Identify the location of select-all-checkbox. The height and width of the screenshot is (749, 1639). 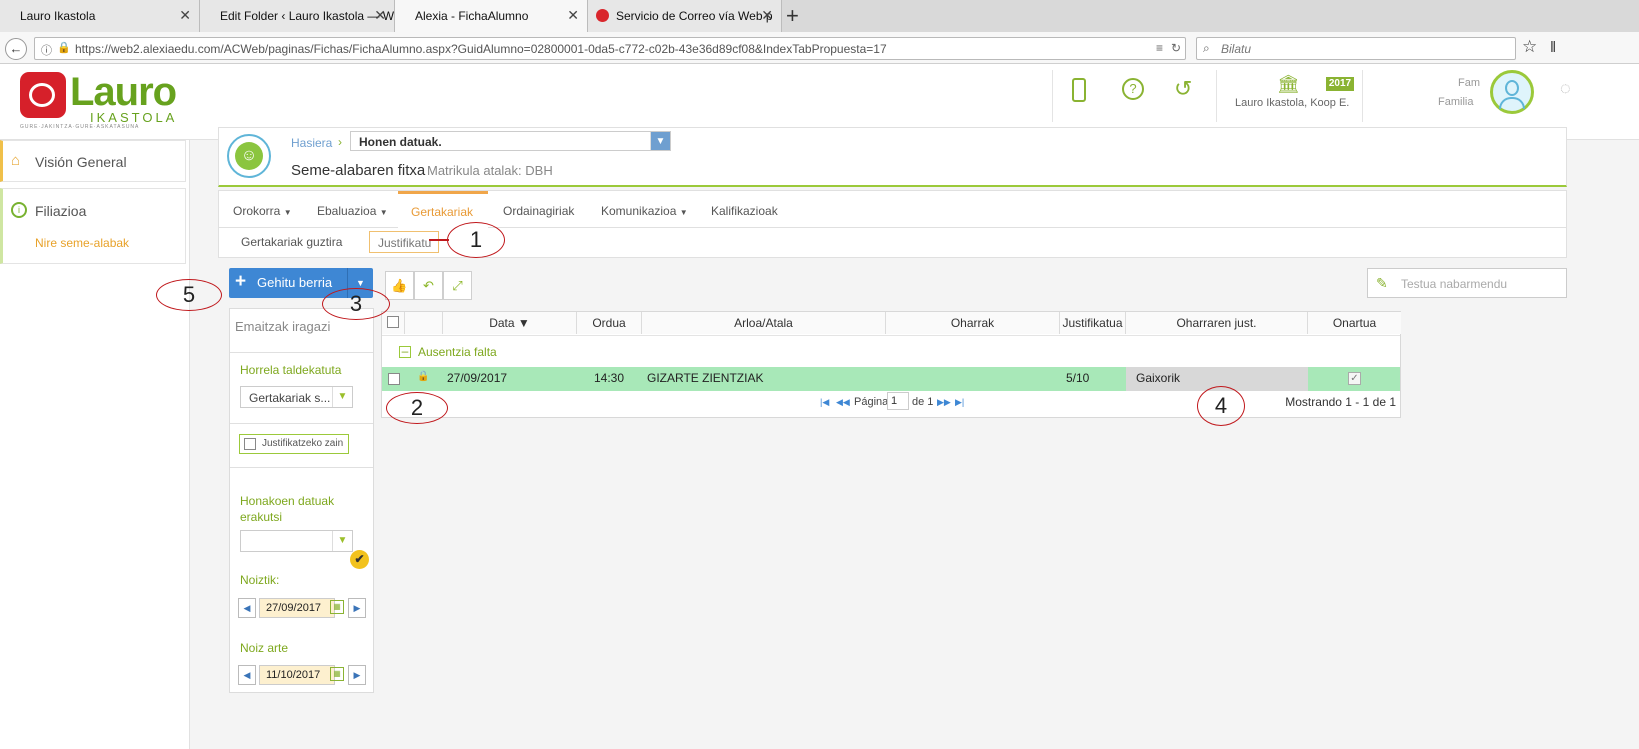
(393, 322).